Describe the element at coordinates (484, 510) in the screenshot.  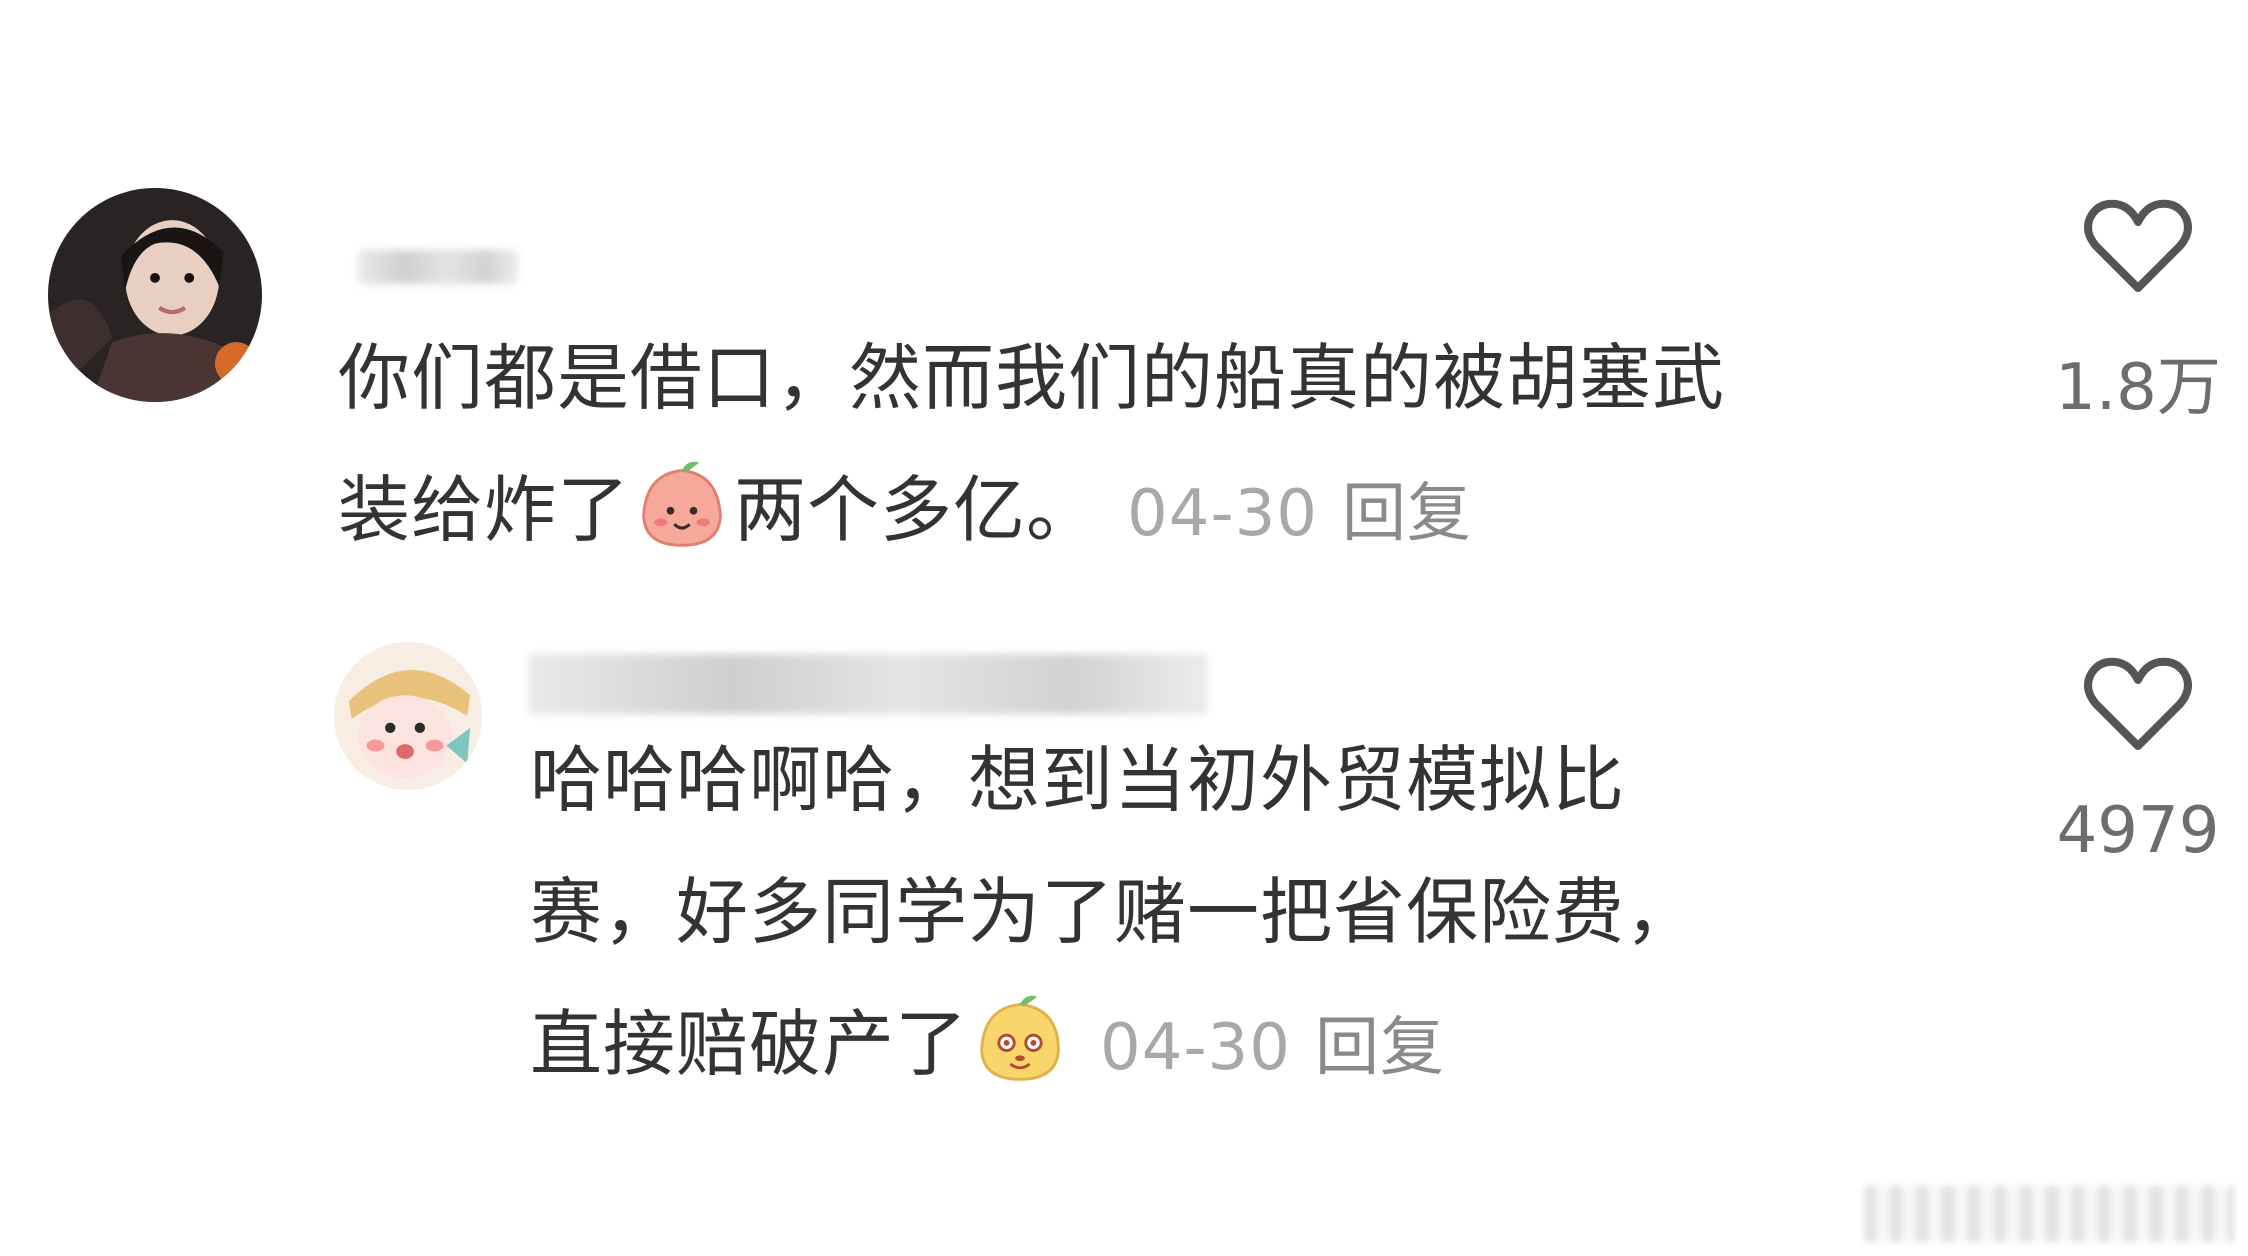
I see `comment-text-segment: 装给炸了` at that location.